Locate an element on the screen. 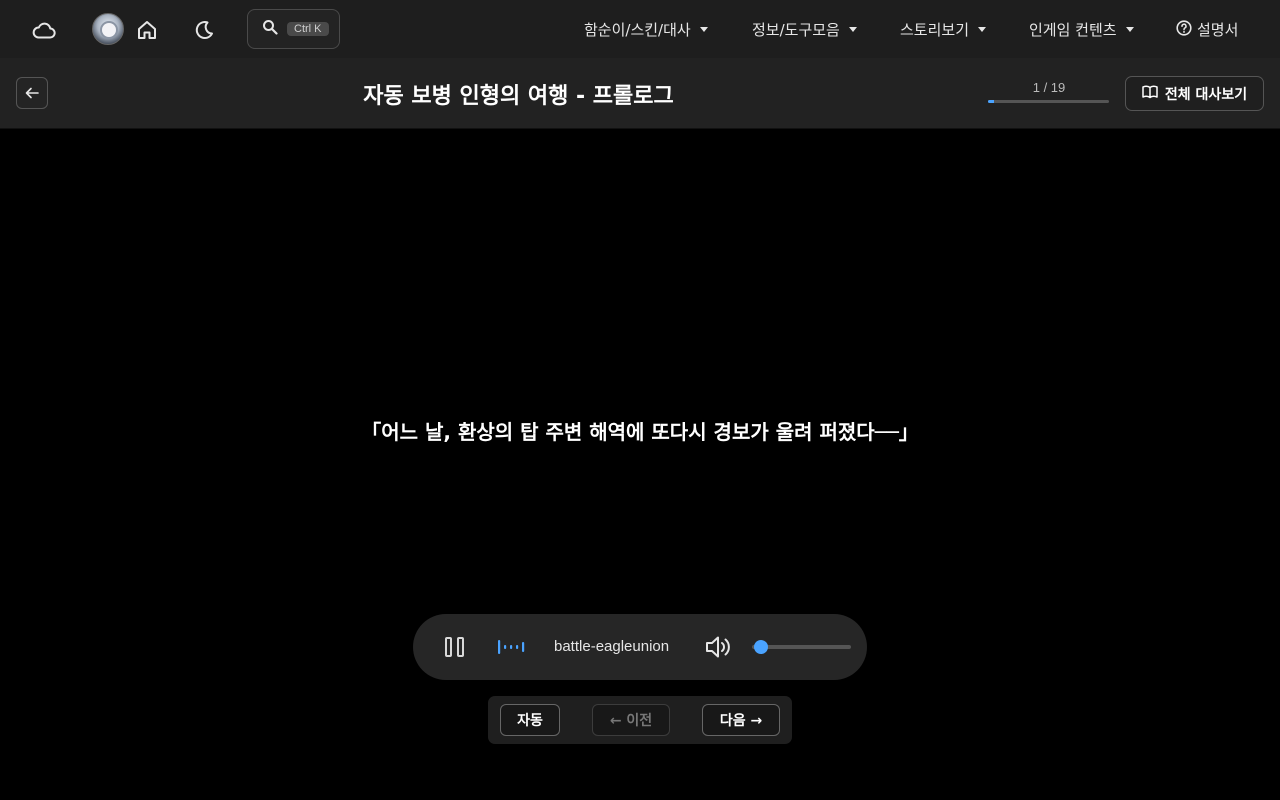  menu-ingame-label: 인게임 컨텐츠 is located at coordinates (1073, 30).